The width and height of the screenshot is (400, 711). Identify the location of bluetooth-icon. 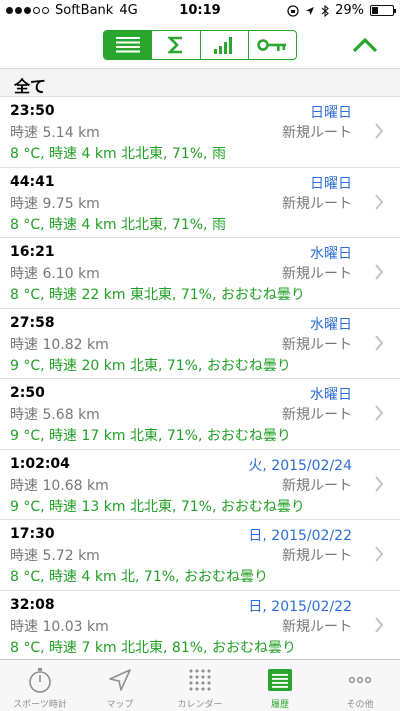
(325, 10).